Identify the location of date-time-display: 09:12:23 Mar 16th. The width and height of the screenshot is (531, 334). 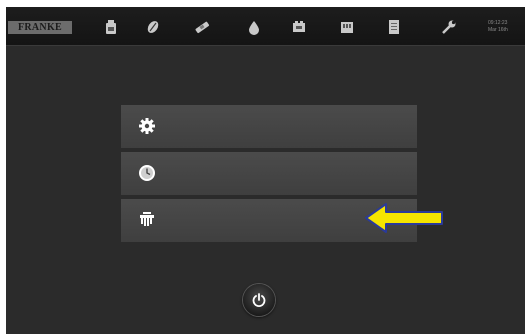
(506, 27).